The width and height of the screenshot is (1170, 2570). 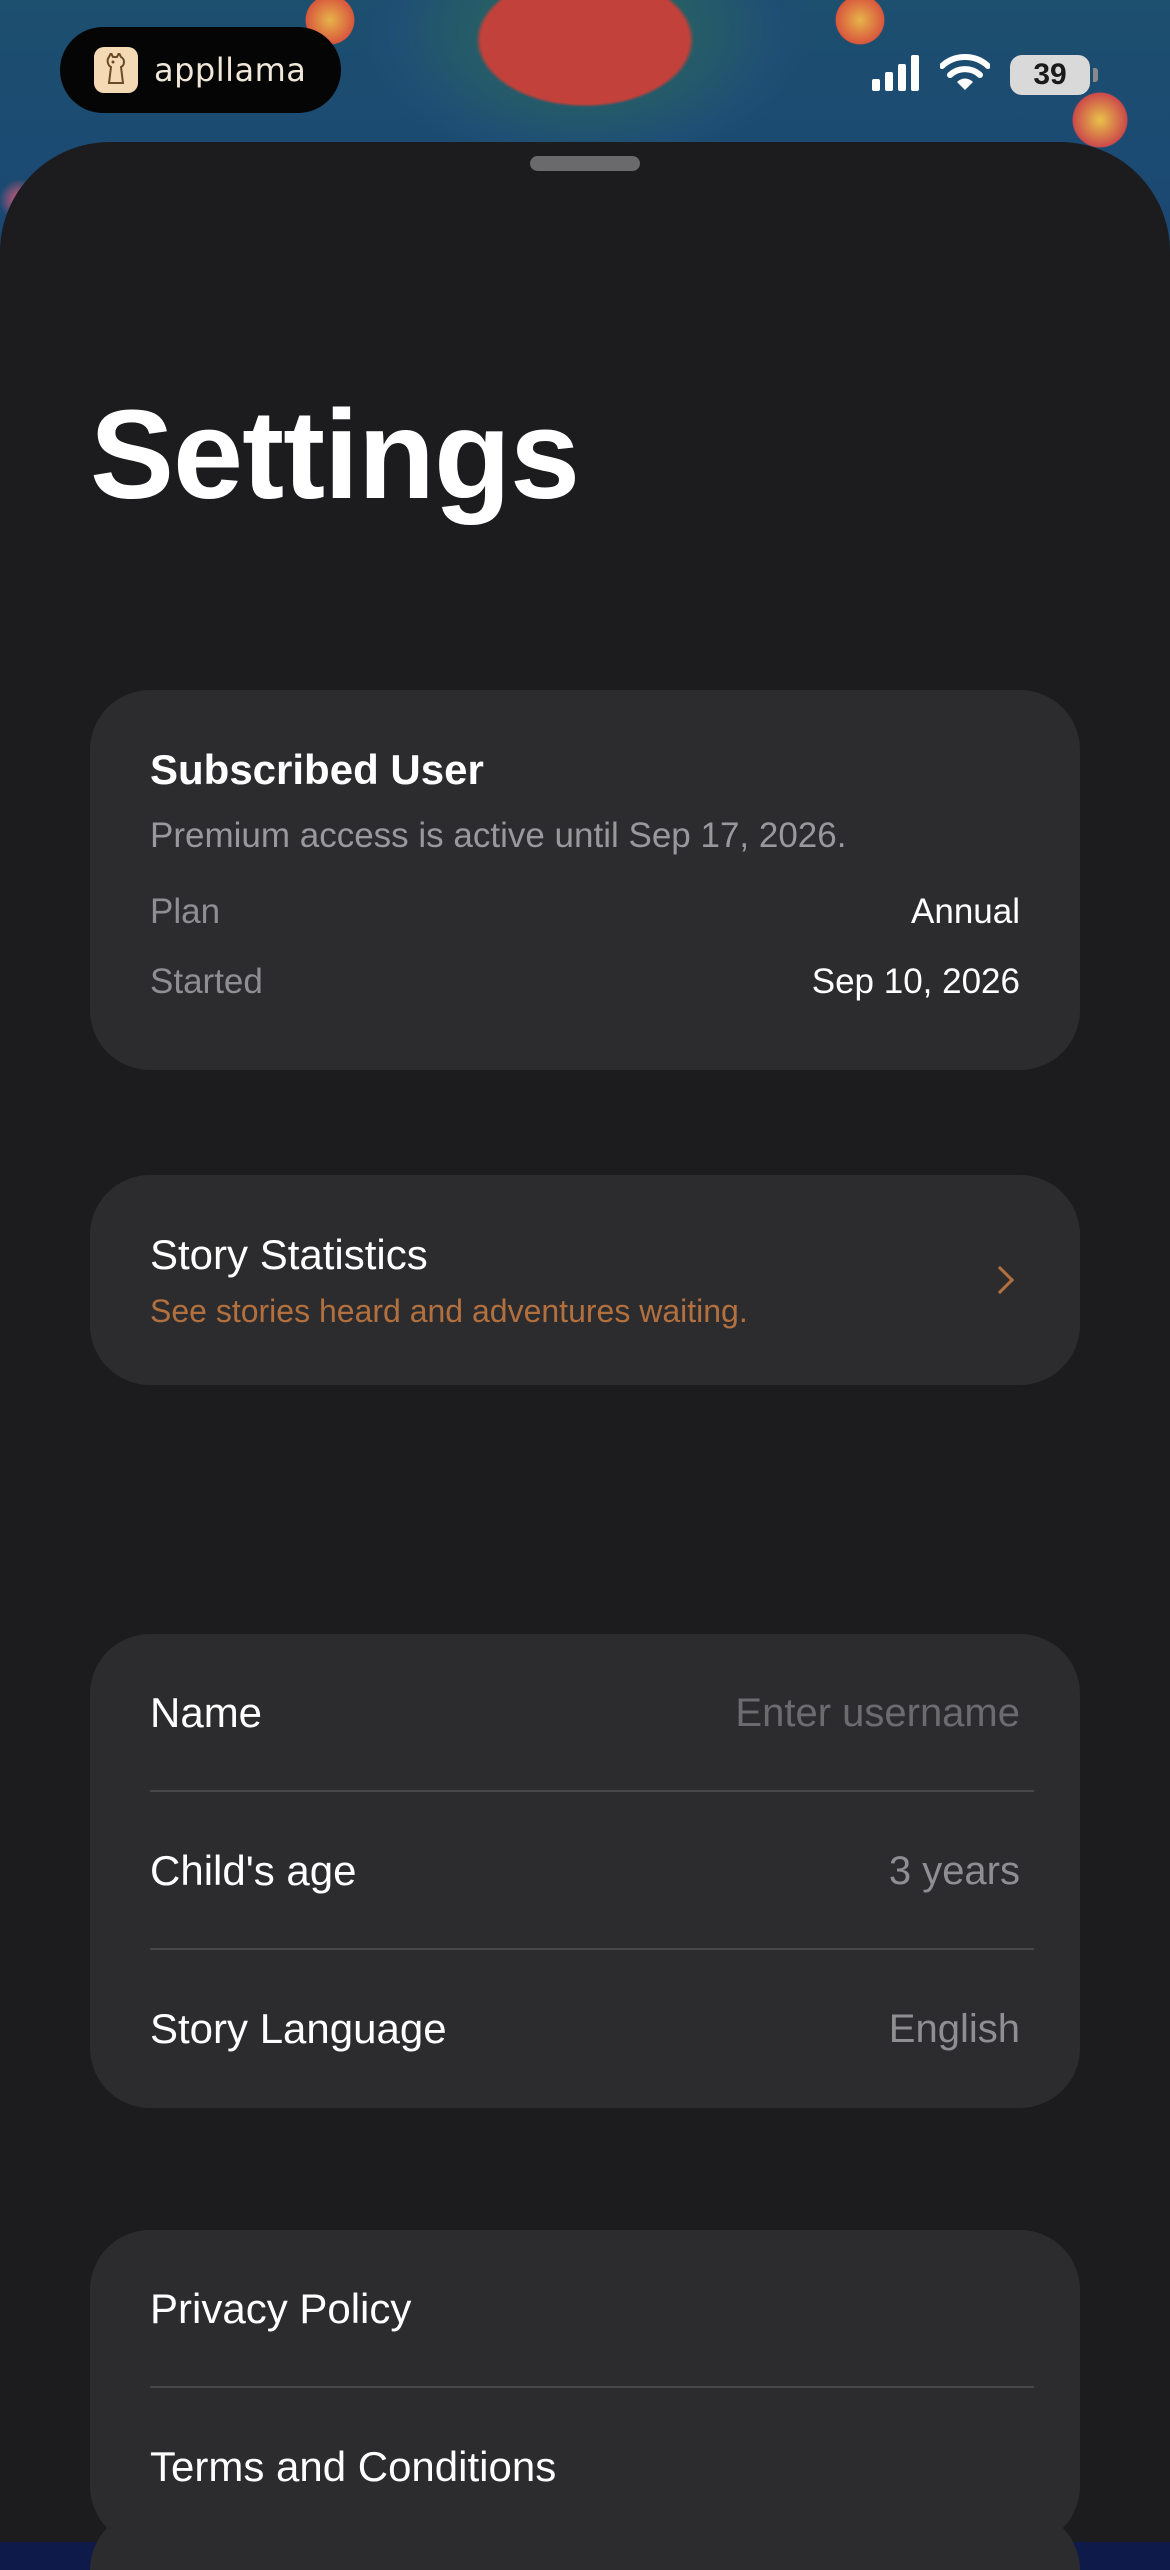 I want to click on story-language-label: Story Language, so click(x=298, y=2028).